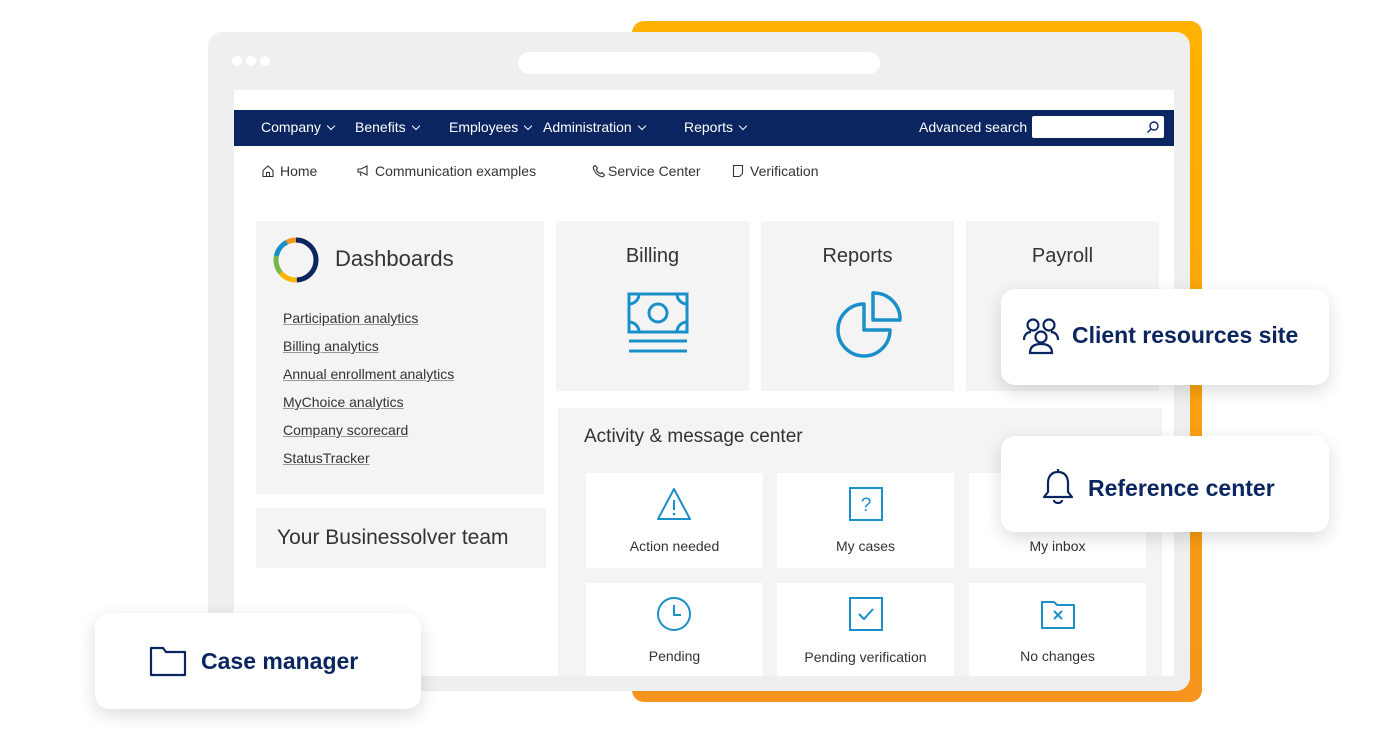 The width and height of the screenshot is (1398, 745). Describe the element at coordinates (599, 171) in the screenshot. I see `phone-icon` at that location.